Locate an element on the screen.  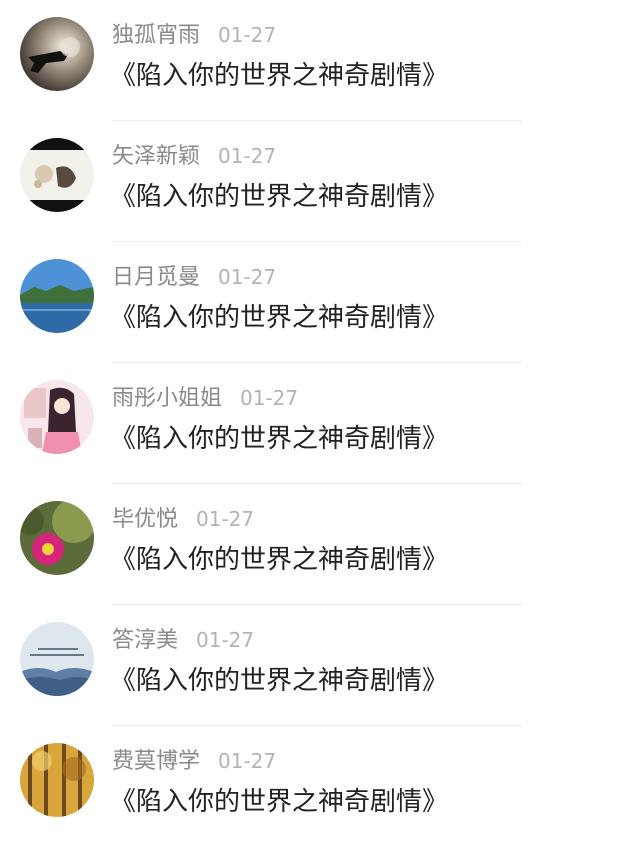
item-meta: 毕优悦 01-27 is located at coordinates (183, 519).